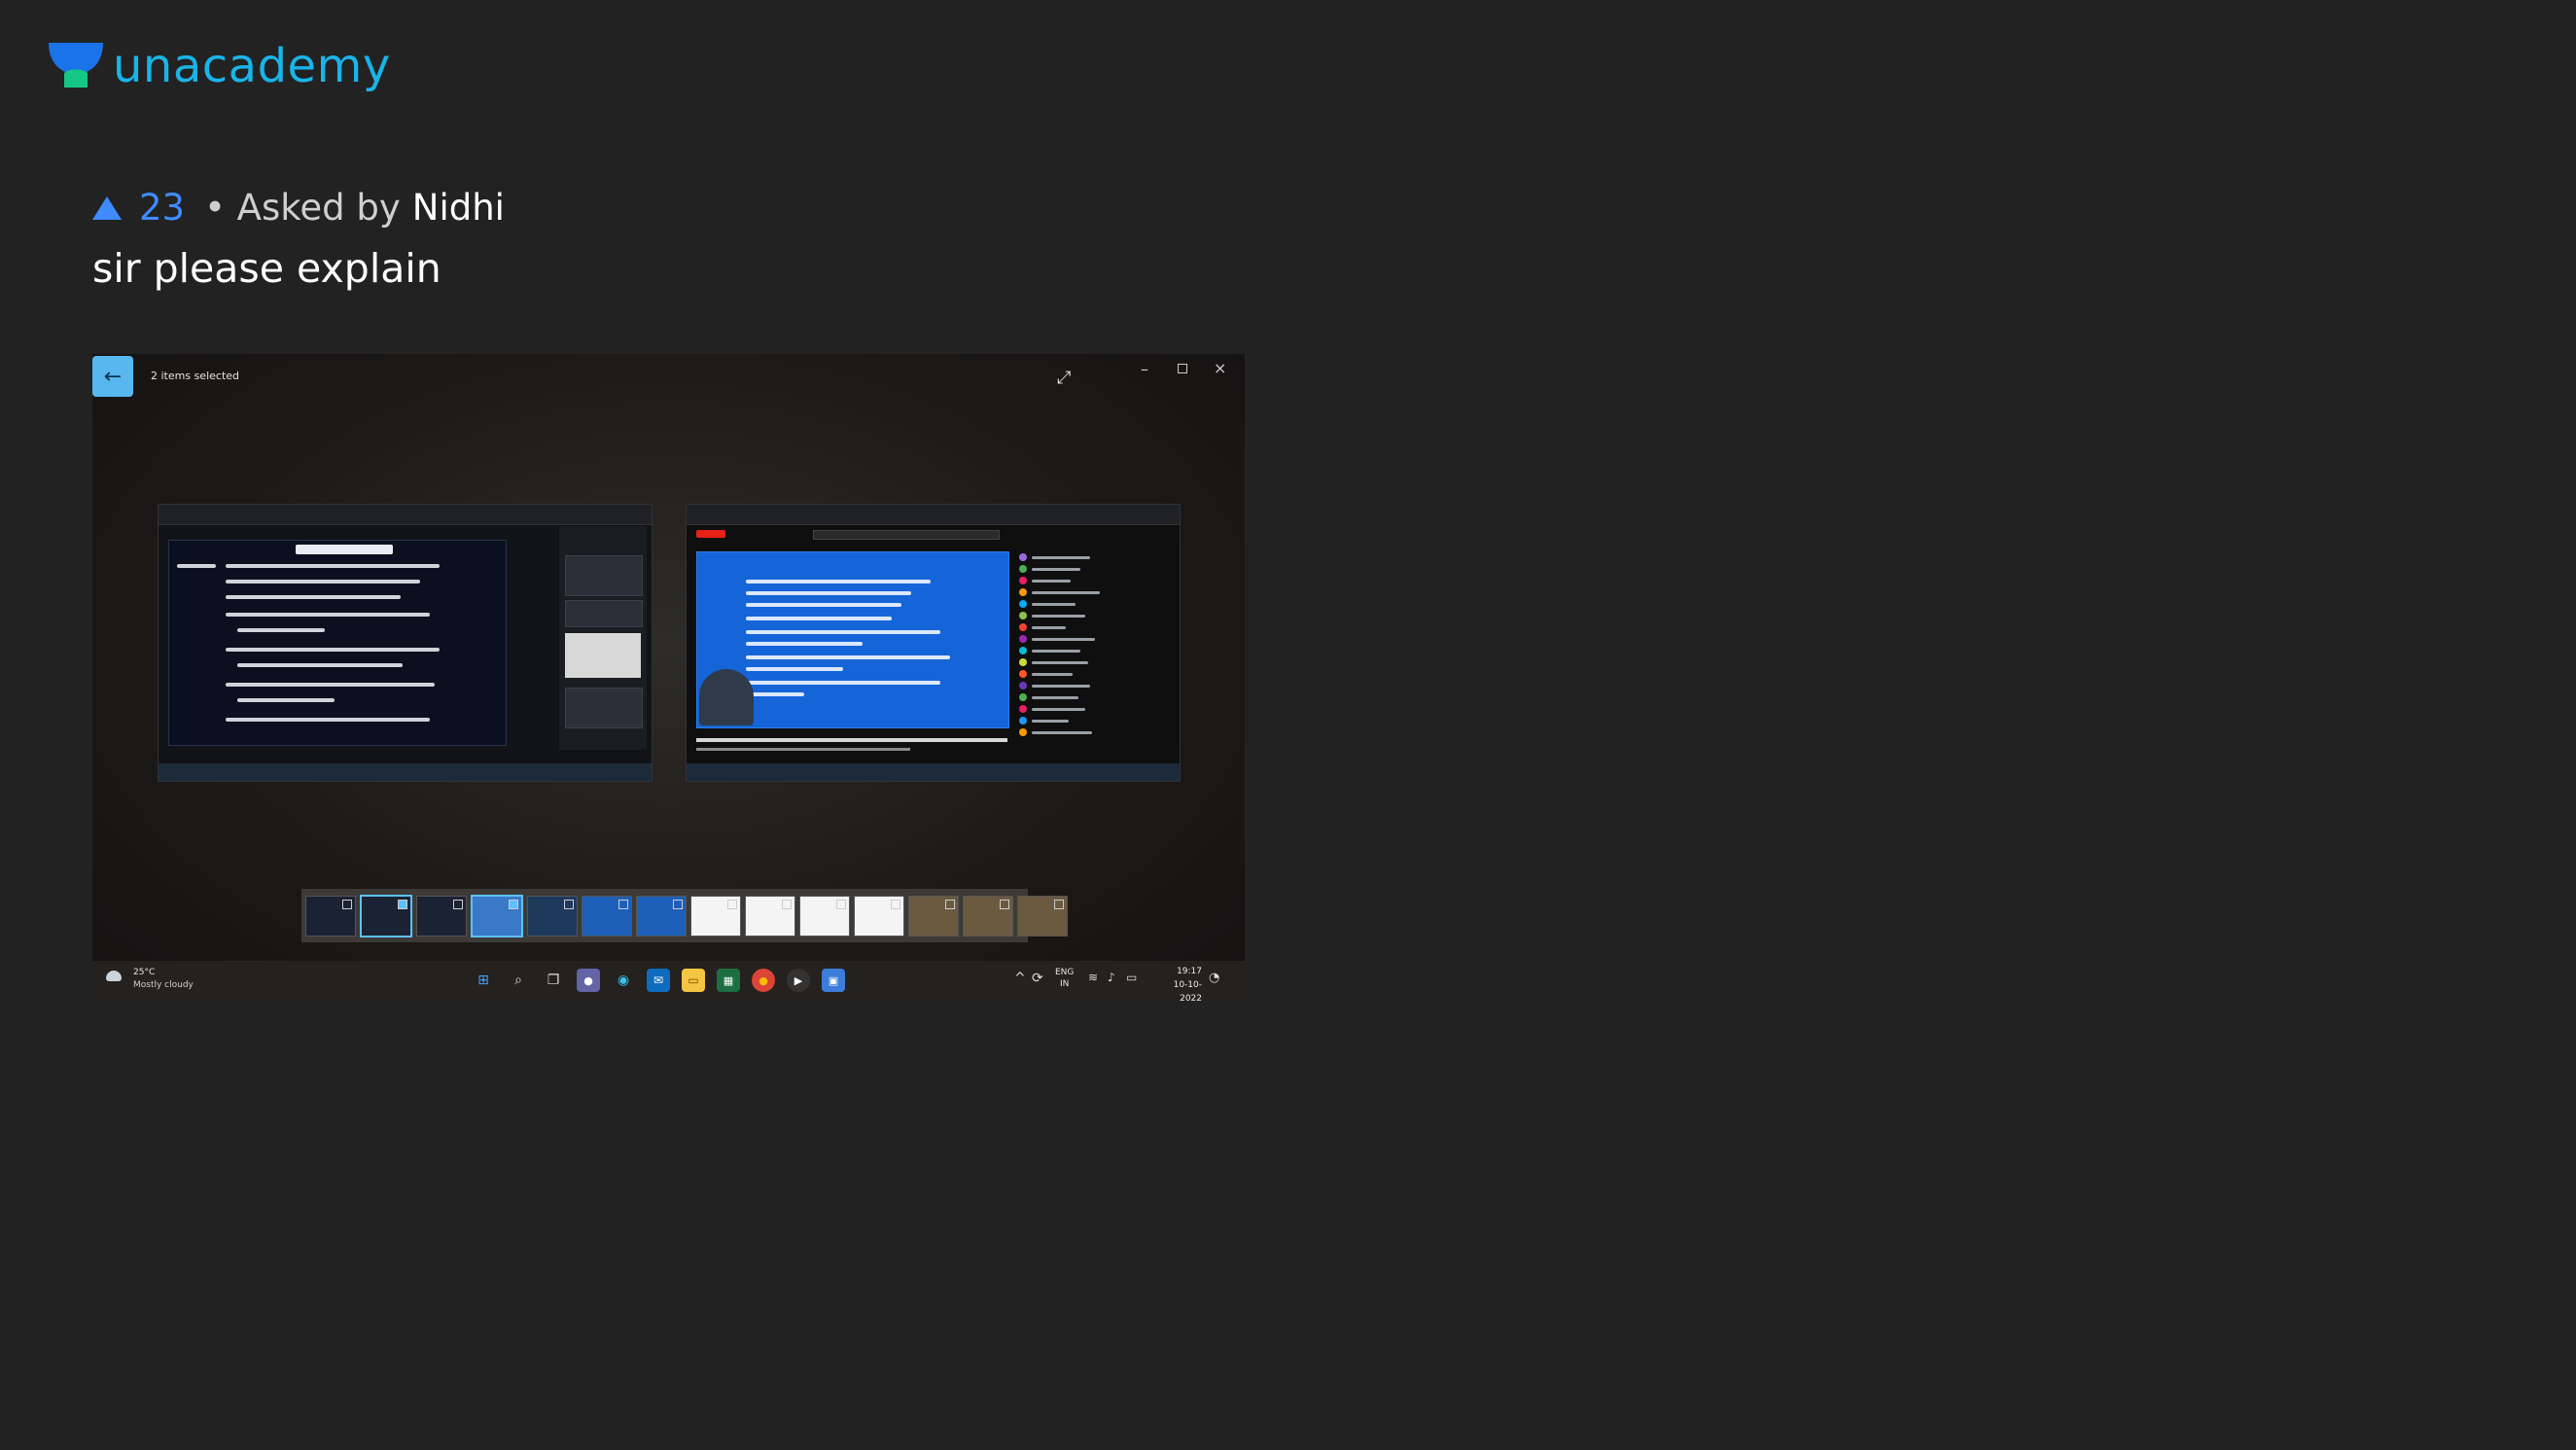  Describe the element at coordinates (834, 980) in the screenshot. I see `photos-icon: ▣` at that location.